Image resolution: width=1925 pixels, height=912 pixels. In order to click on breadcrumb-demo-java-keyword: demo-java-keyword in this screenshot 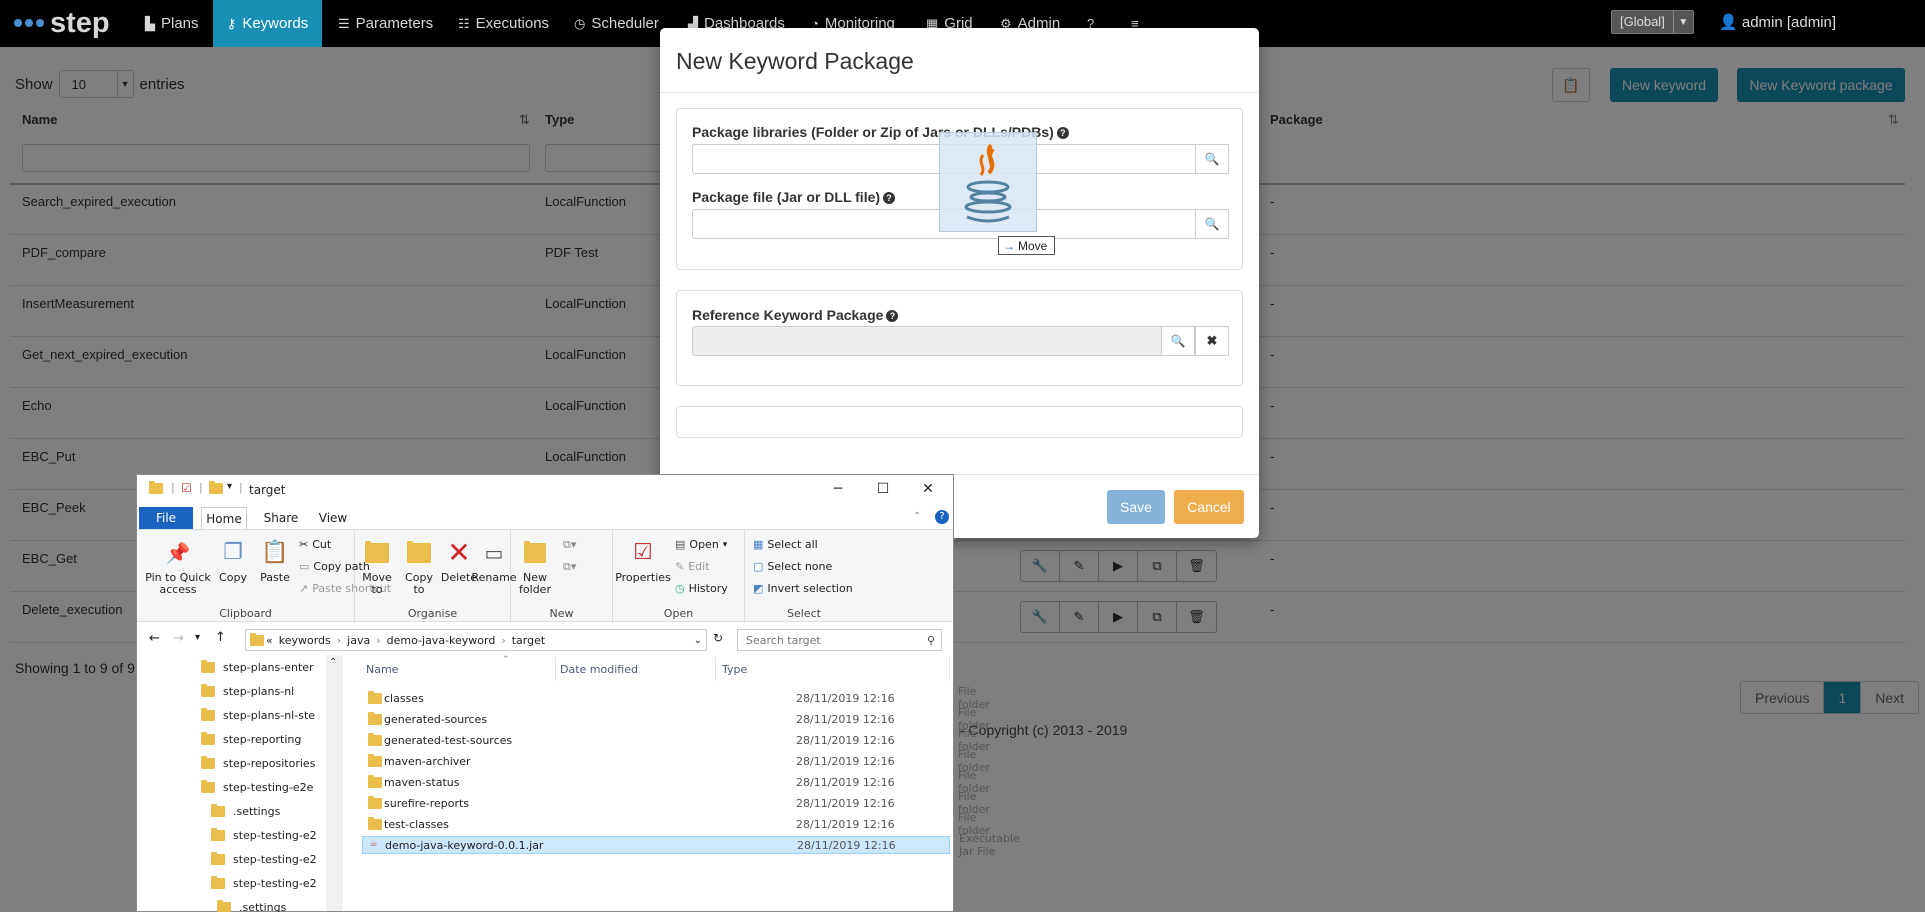, I will do `click(441, 640)`.